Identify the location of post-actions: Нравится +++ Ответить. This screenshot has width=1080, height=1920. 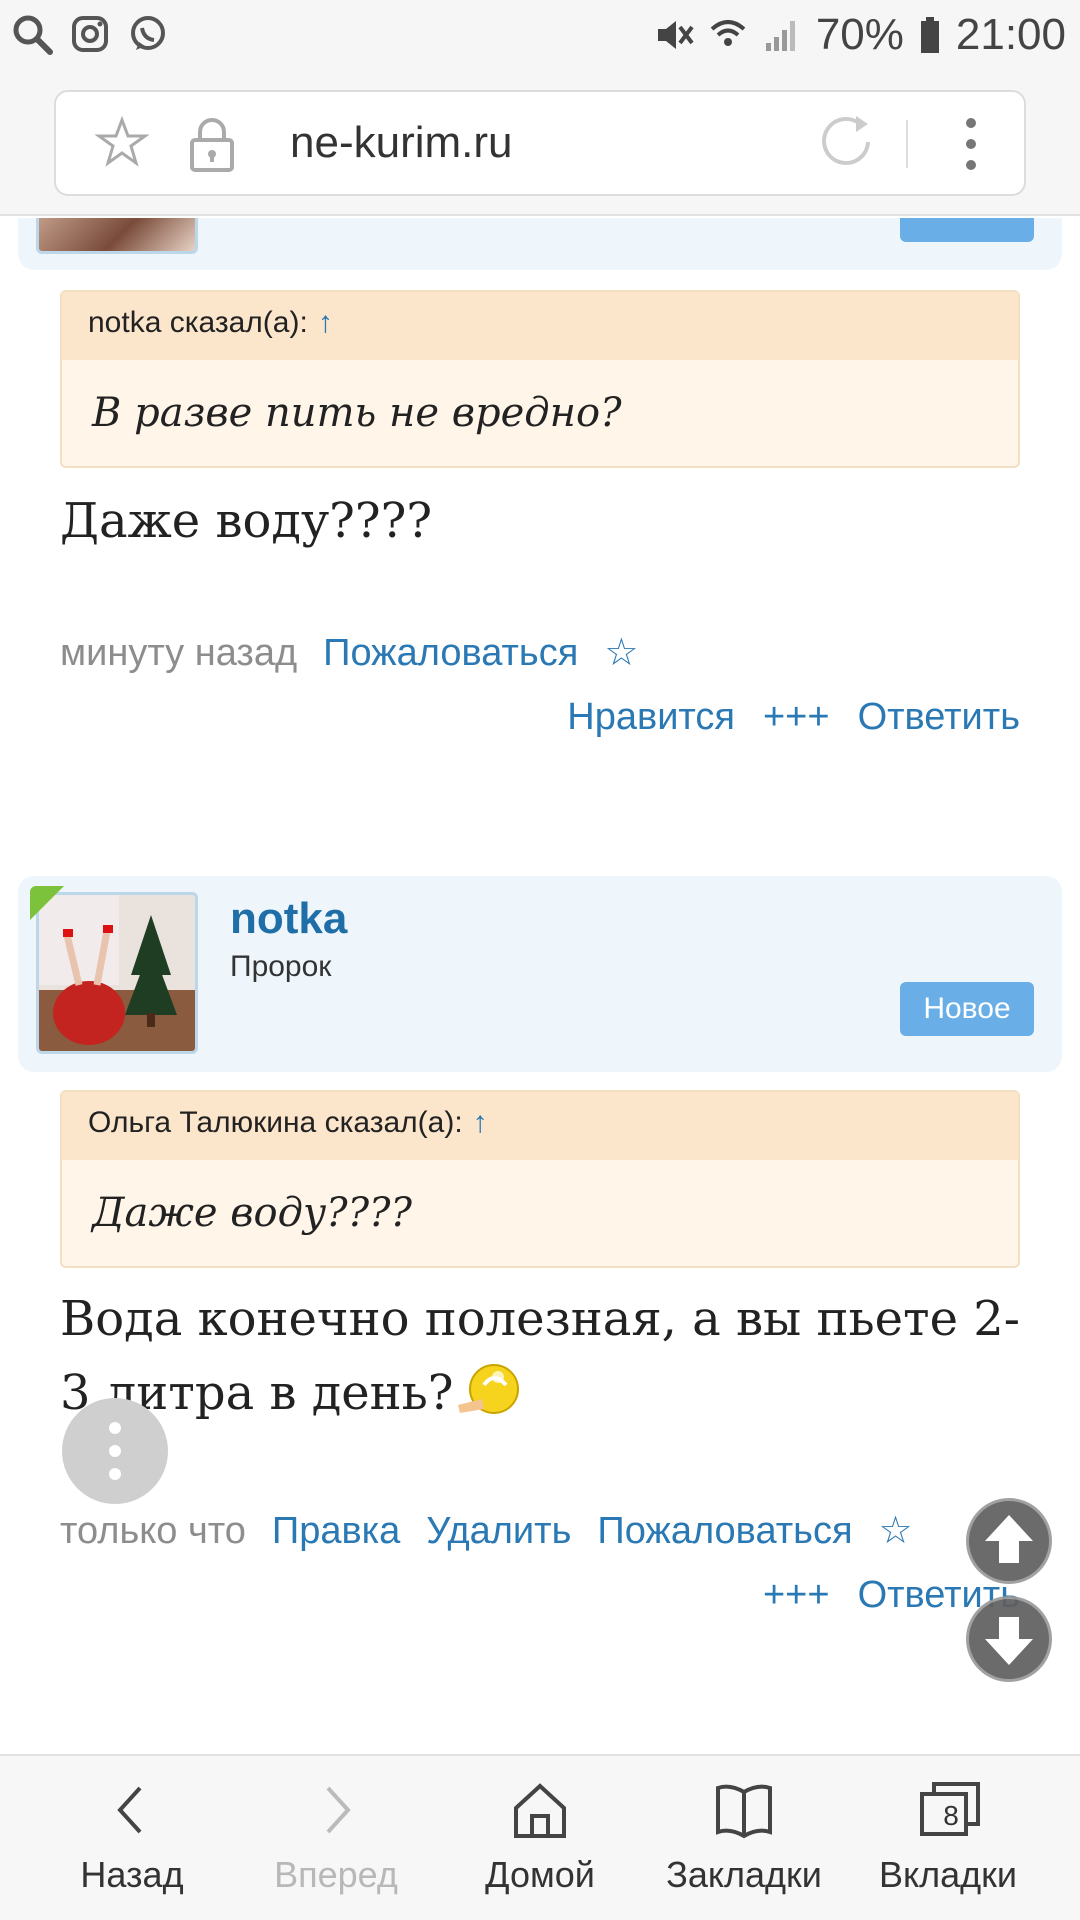
(779, 717).